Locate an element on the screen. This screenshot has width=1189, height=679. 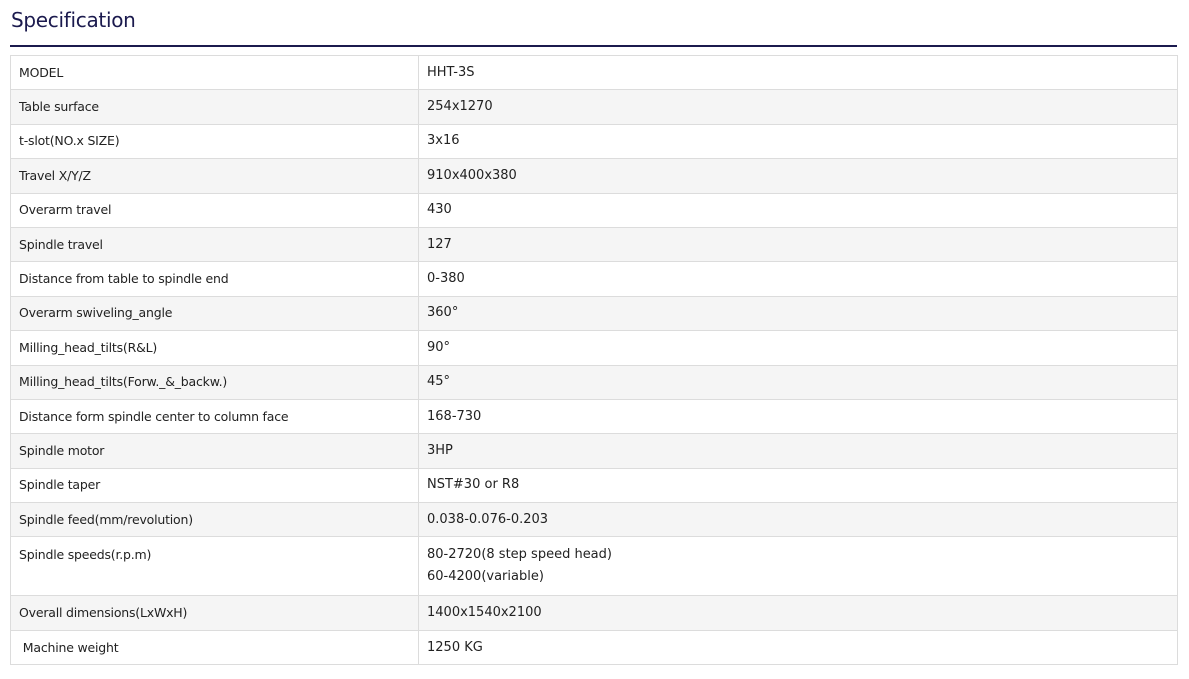
spec-value: 168-730 is located at coordinates (798, 416).